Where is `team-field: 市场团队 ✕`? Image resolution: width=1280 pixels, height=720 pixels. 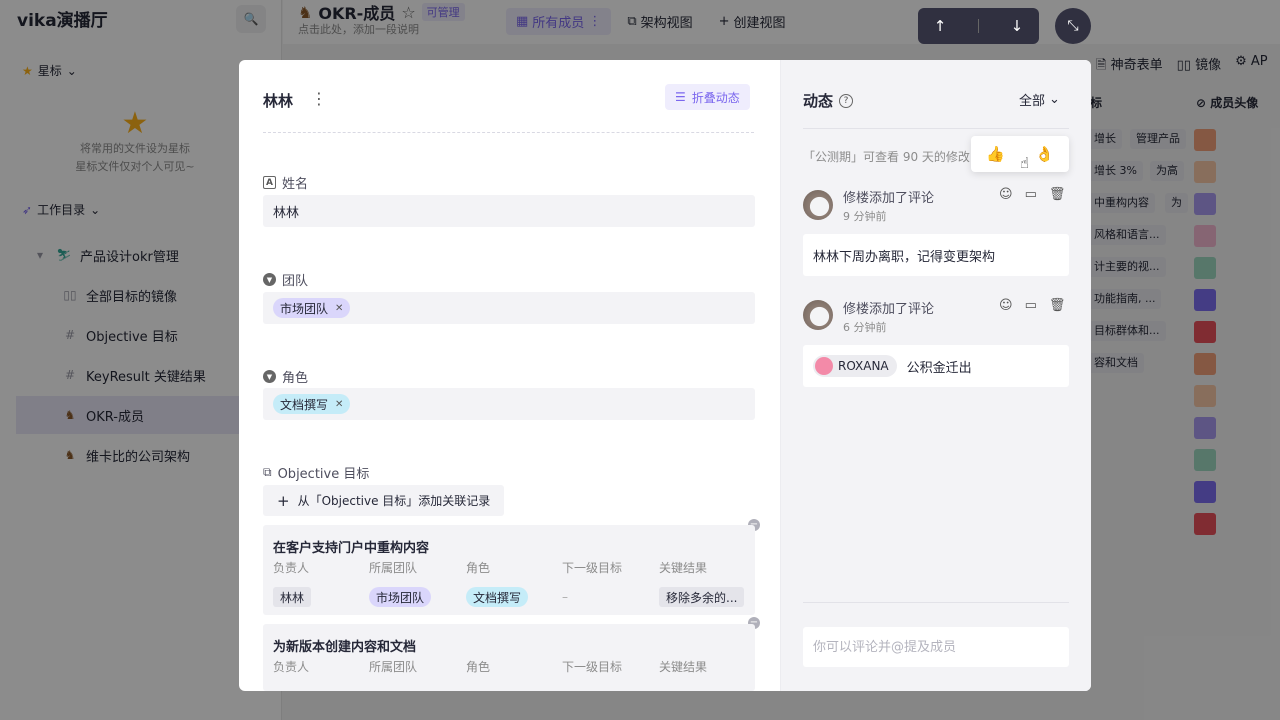
team-field: 市场团队 ✕ is located at coordinates (509, 308).